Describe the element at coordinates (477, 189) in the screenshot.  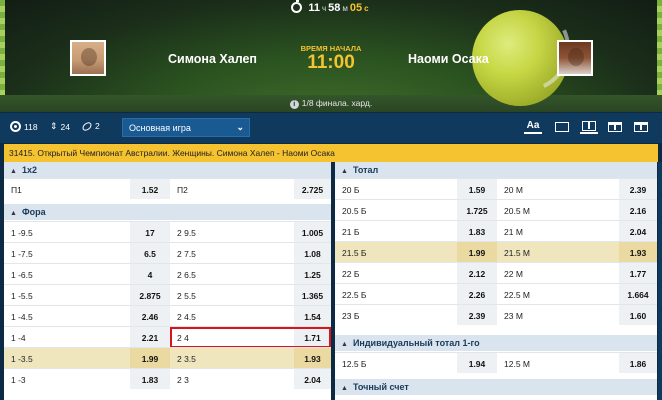
I see `odd-value: 1.59` at that location.